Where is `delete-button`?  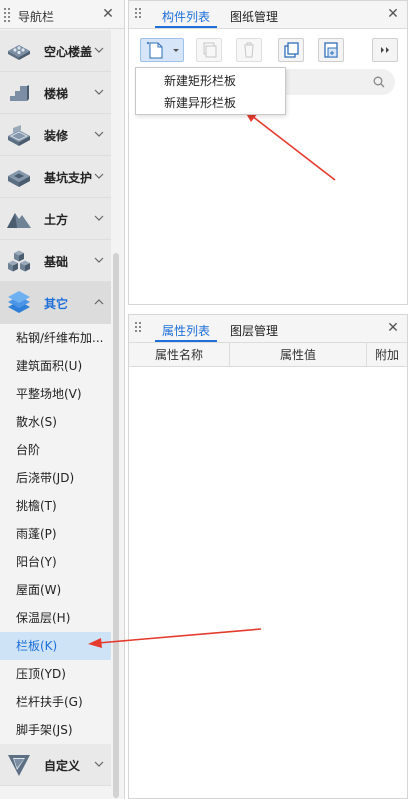
delete-button is located at coordinates (249, 50).